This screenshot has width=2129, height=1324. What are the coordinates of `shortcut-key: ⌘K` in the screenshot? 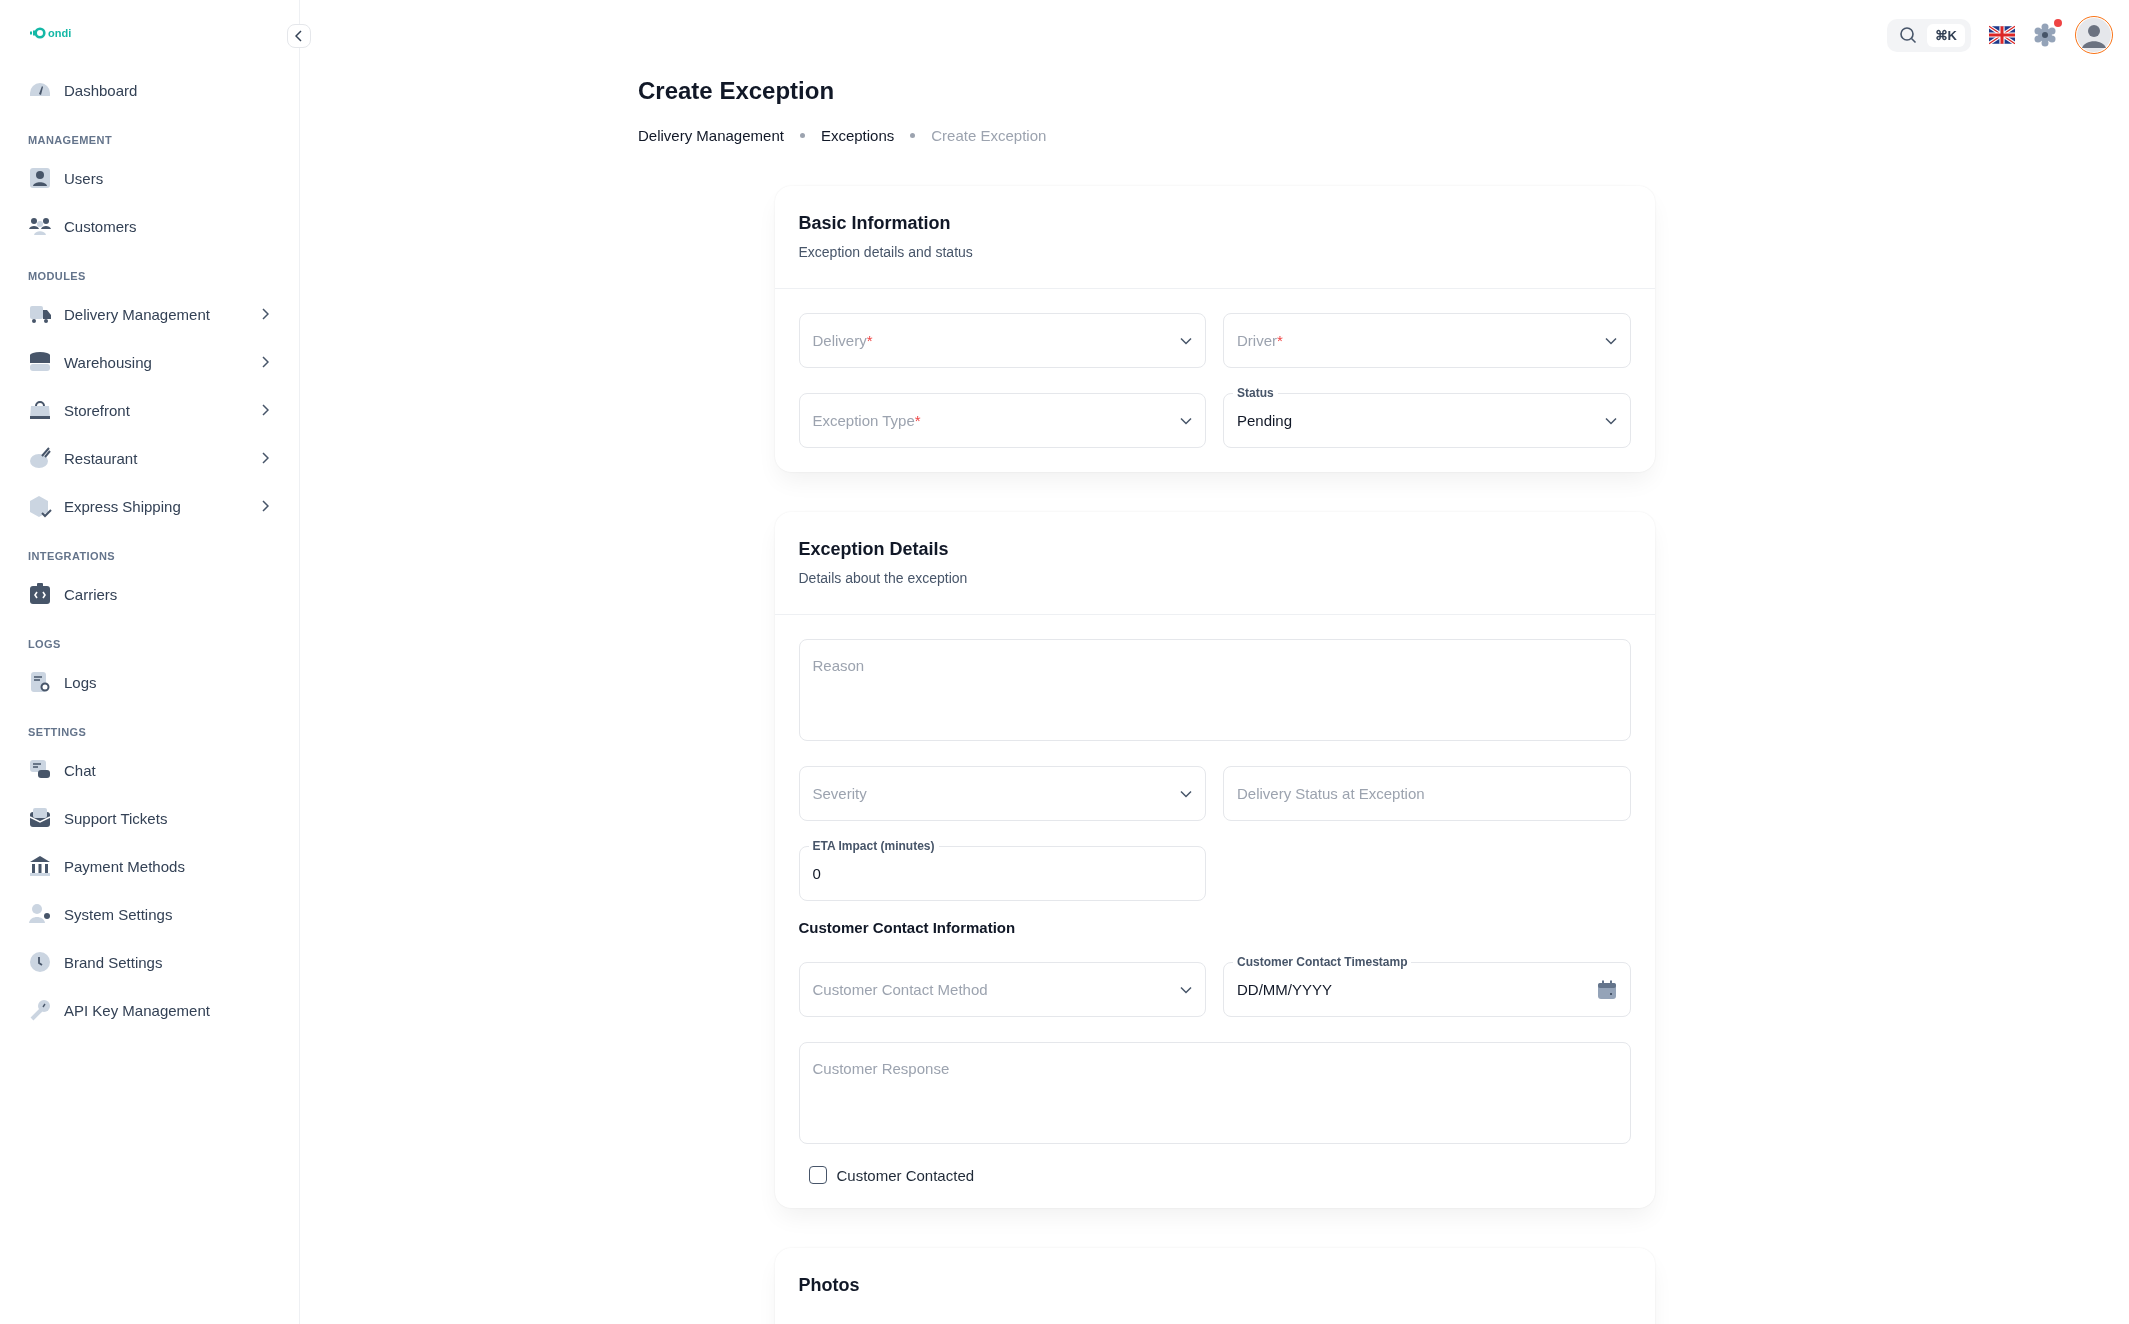 It's located at (1945, 35).